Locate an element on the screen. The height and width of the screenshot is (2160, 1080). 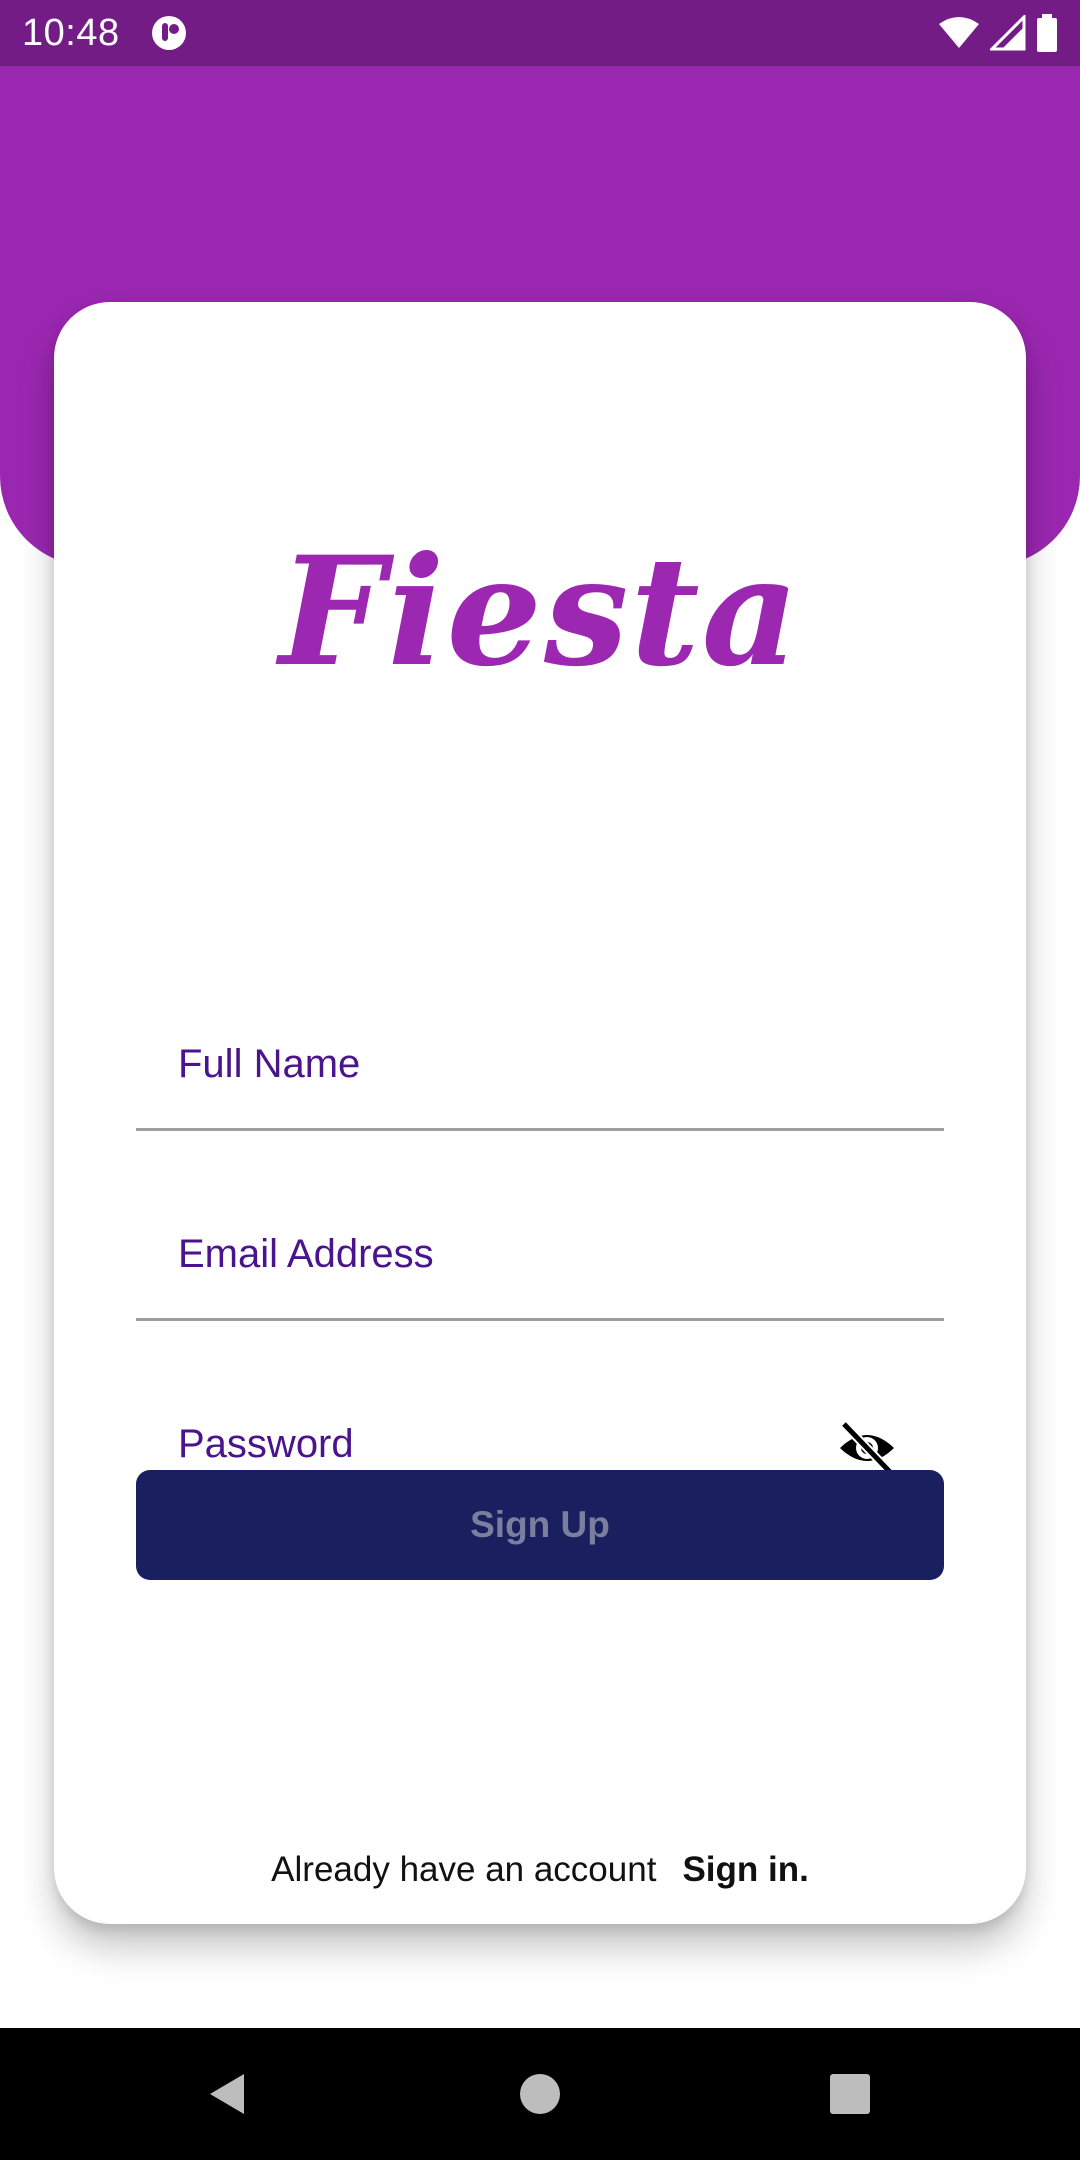
status-time: 10:48 is located at coordinates (71, 33).